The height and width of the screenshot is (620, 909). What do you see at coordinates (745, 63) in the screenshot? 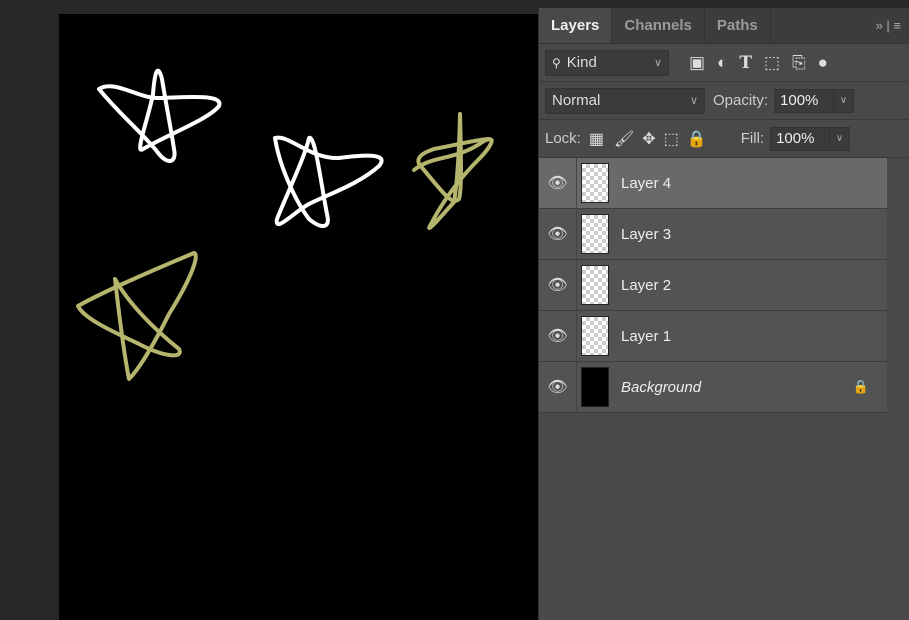
I see `type-filter-icon: T` at bounding box center [745, 63].